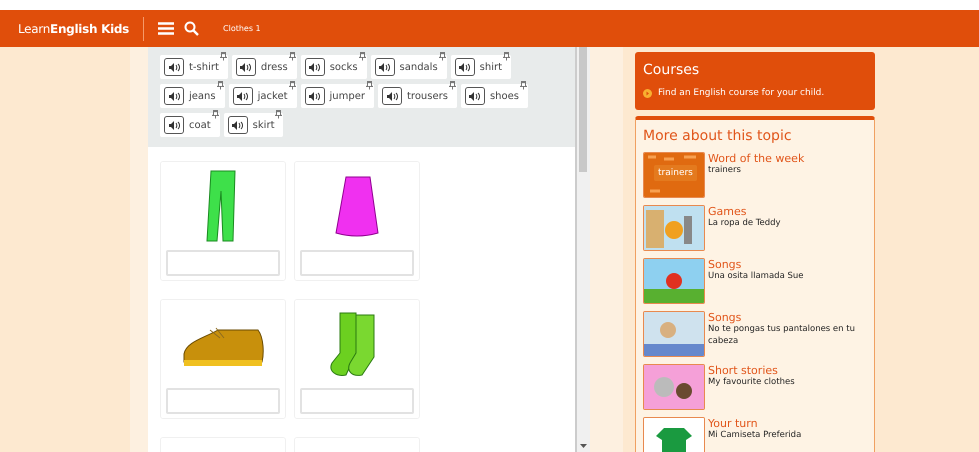 This screenshot has width=979, height=452. What do you see at coordinates (264, 67) in the screenshot?
I see `word-tile: dress` at bounding box center [264, 67].